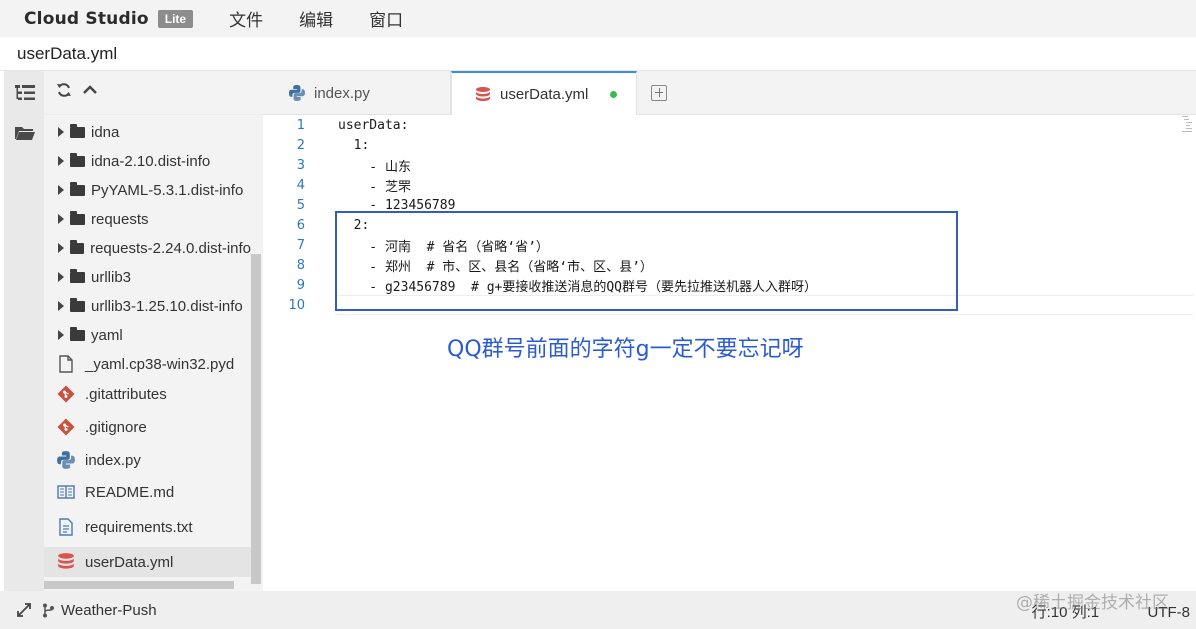 This screenshot has width=1196, height=629. Describe the element at coordinates (625, 349) in the screenshot. I see `annotation-text: QQ群号前面的字符g一定不要忘记呀` at that location.